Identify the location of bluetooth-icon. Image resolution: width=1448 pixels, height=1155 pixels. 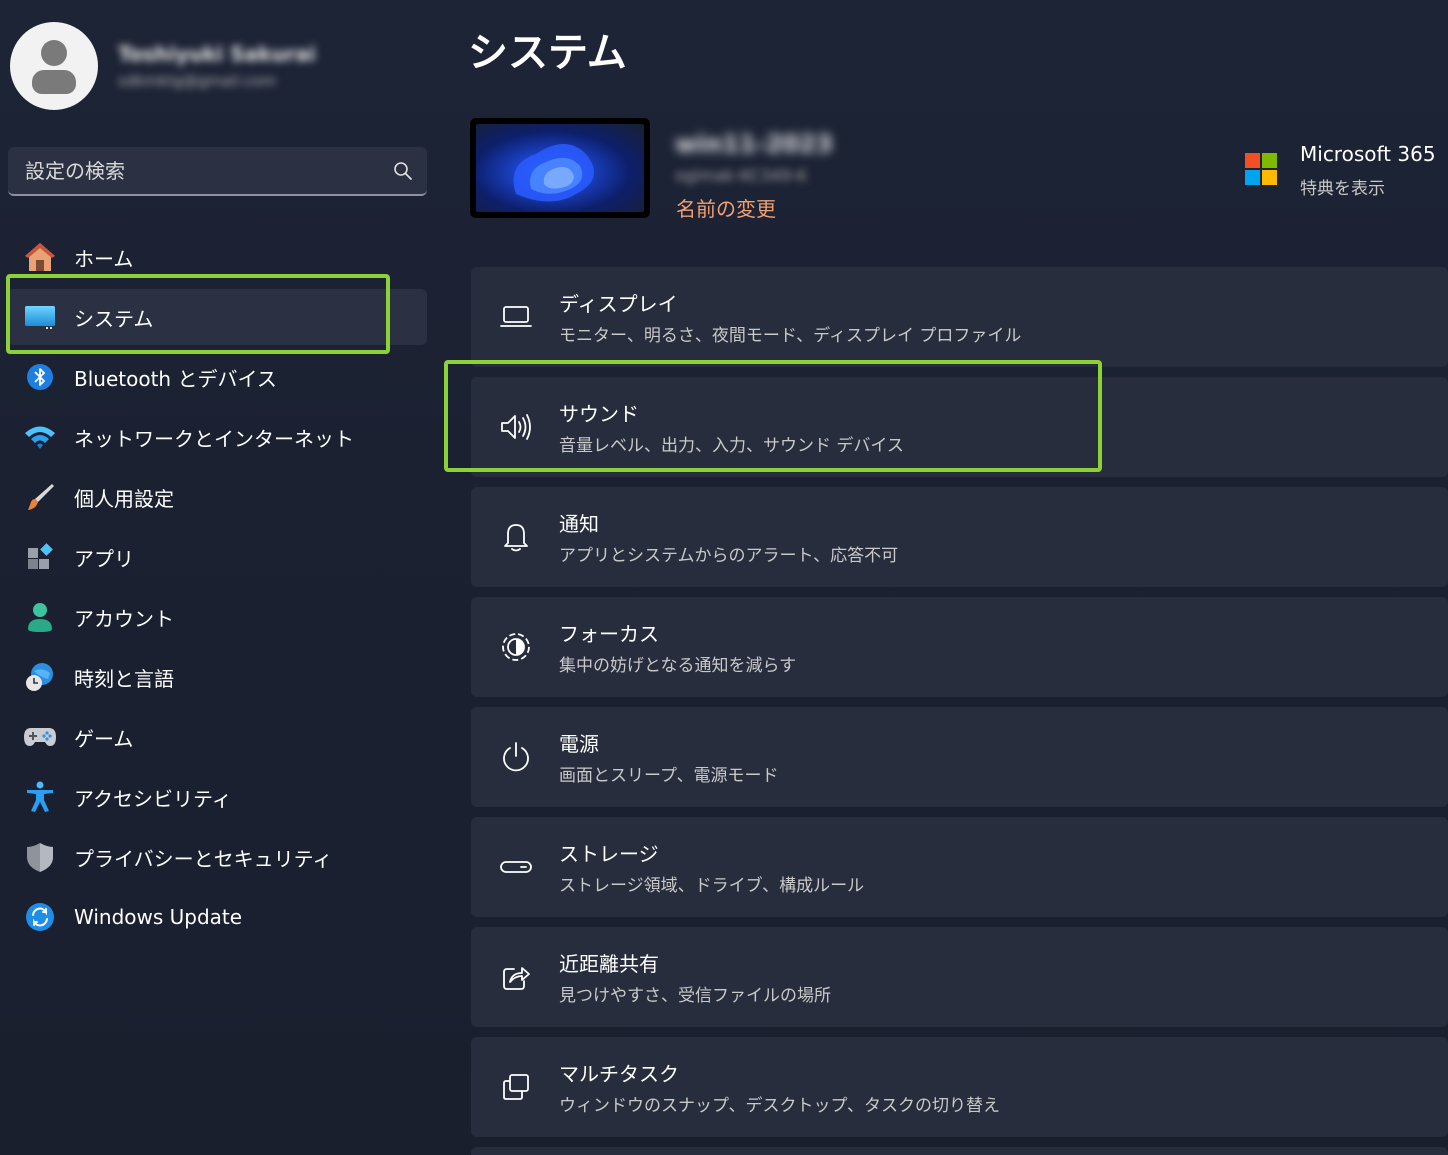
(40, 377).